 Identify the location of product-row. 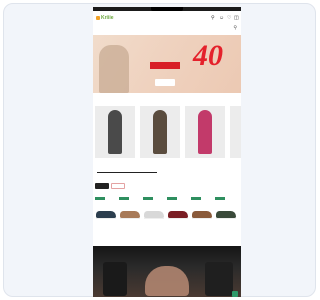
(167, 219).